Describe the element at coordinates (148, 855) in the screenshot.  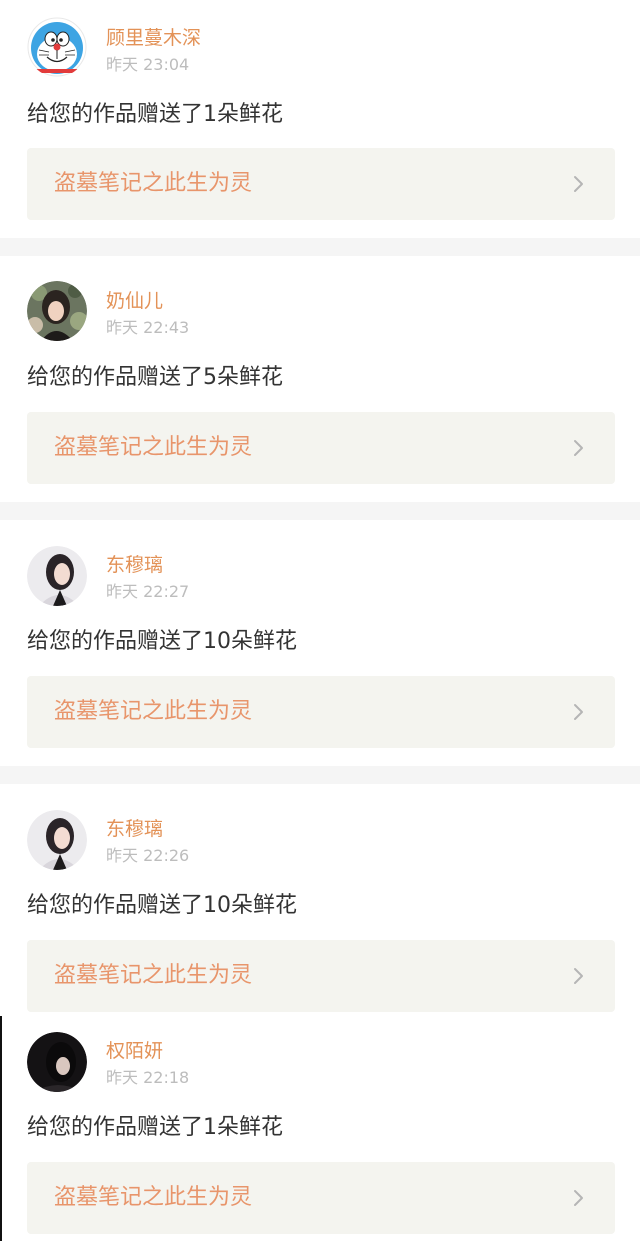
I see `timestamp: 昨天 22:26` at that location.